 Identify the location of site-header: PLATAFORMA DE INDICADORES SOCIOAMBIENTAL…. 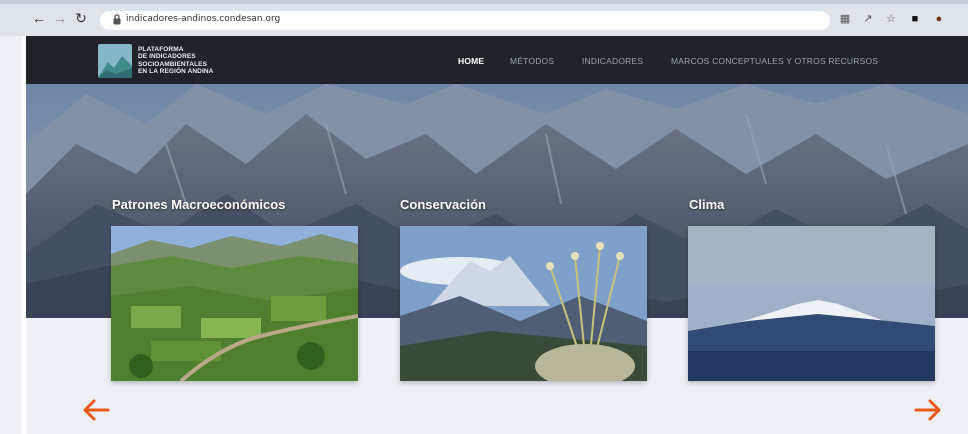
(497, 60).